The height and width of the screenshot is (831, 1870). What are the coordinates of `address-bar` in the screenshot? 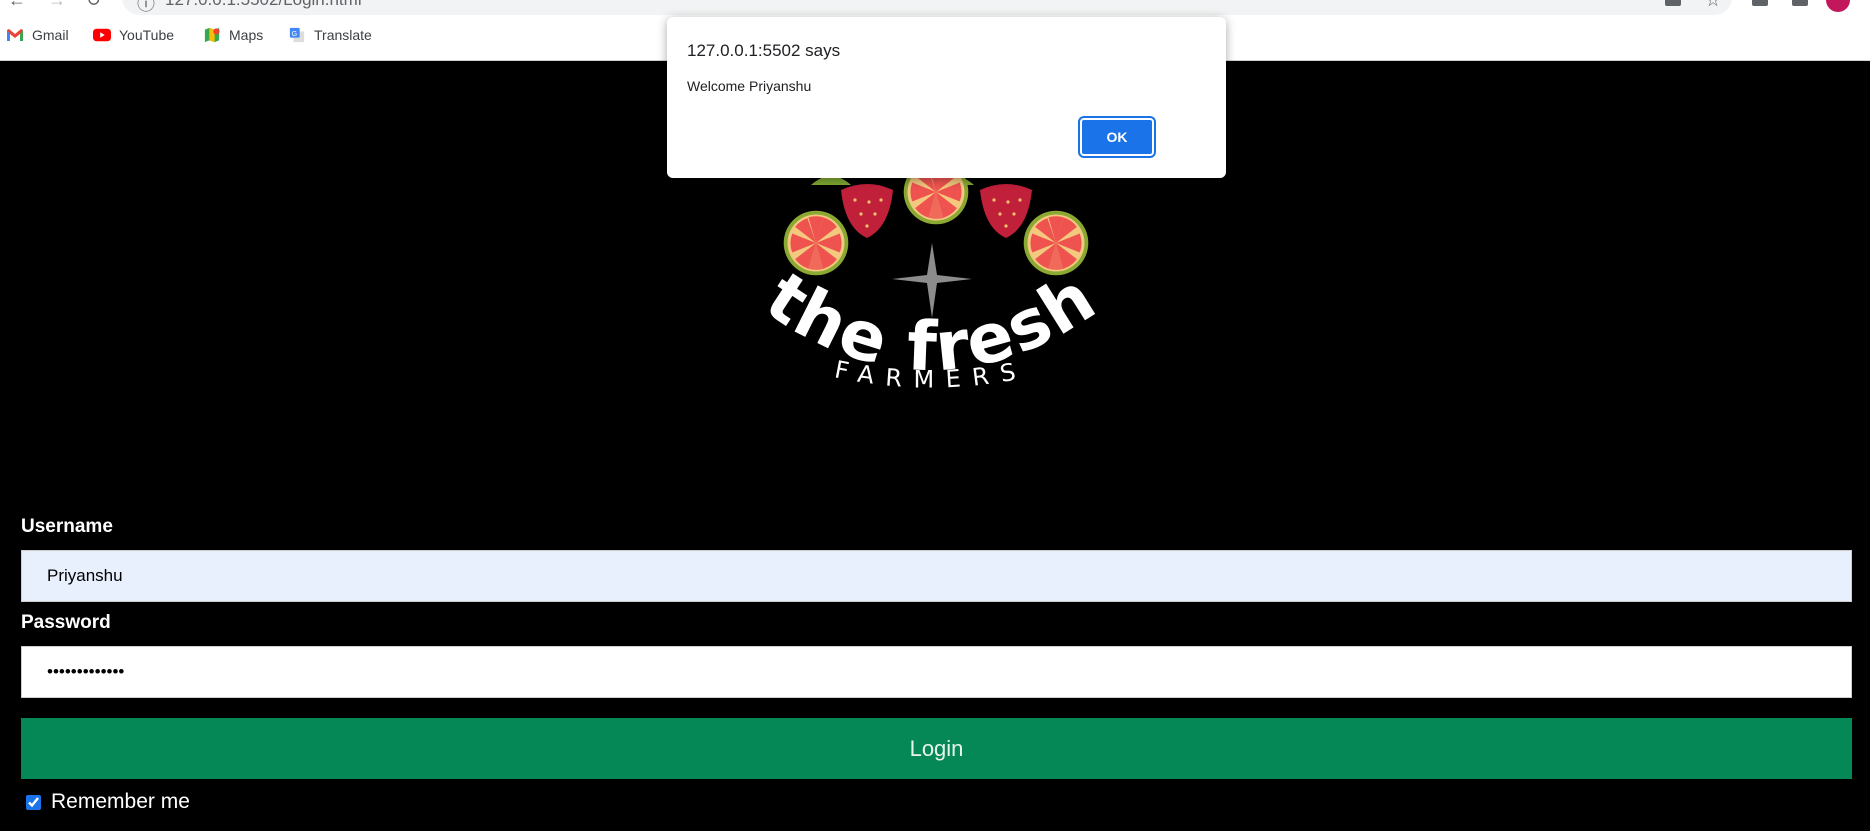 It's located at (927, 7).